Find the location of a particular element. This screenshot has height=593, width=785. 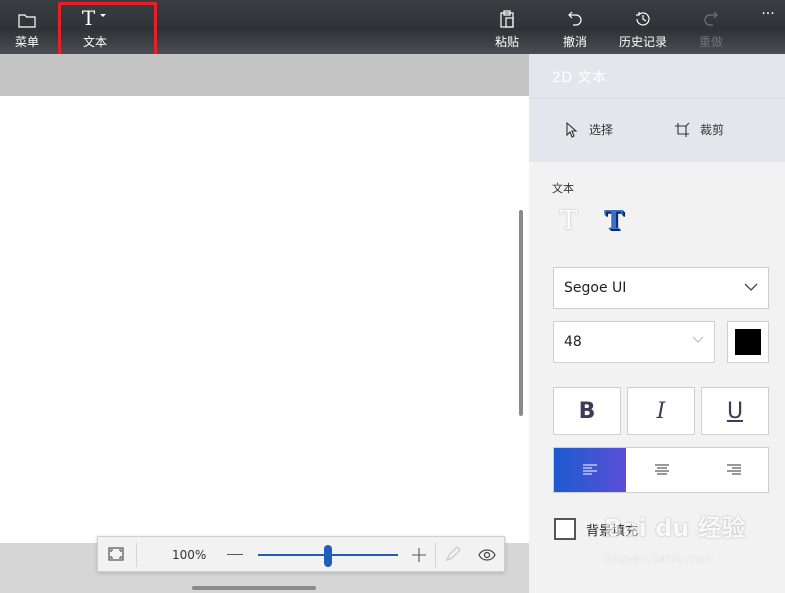

redo-button: 重做 is located at coordinates (711, 27).